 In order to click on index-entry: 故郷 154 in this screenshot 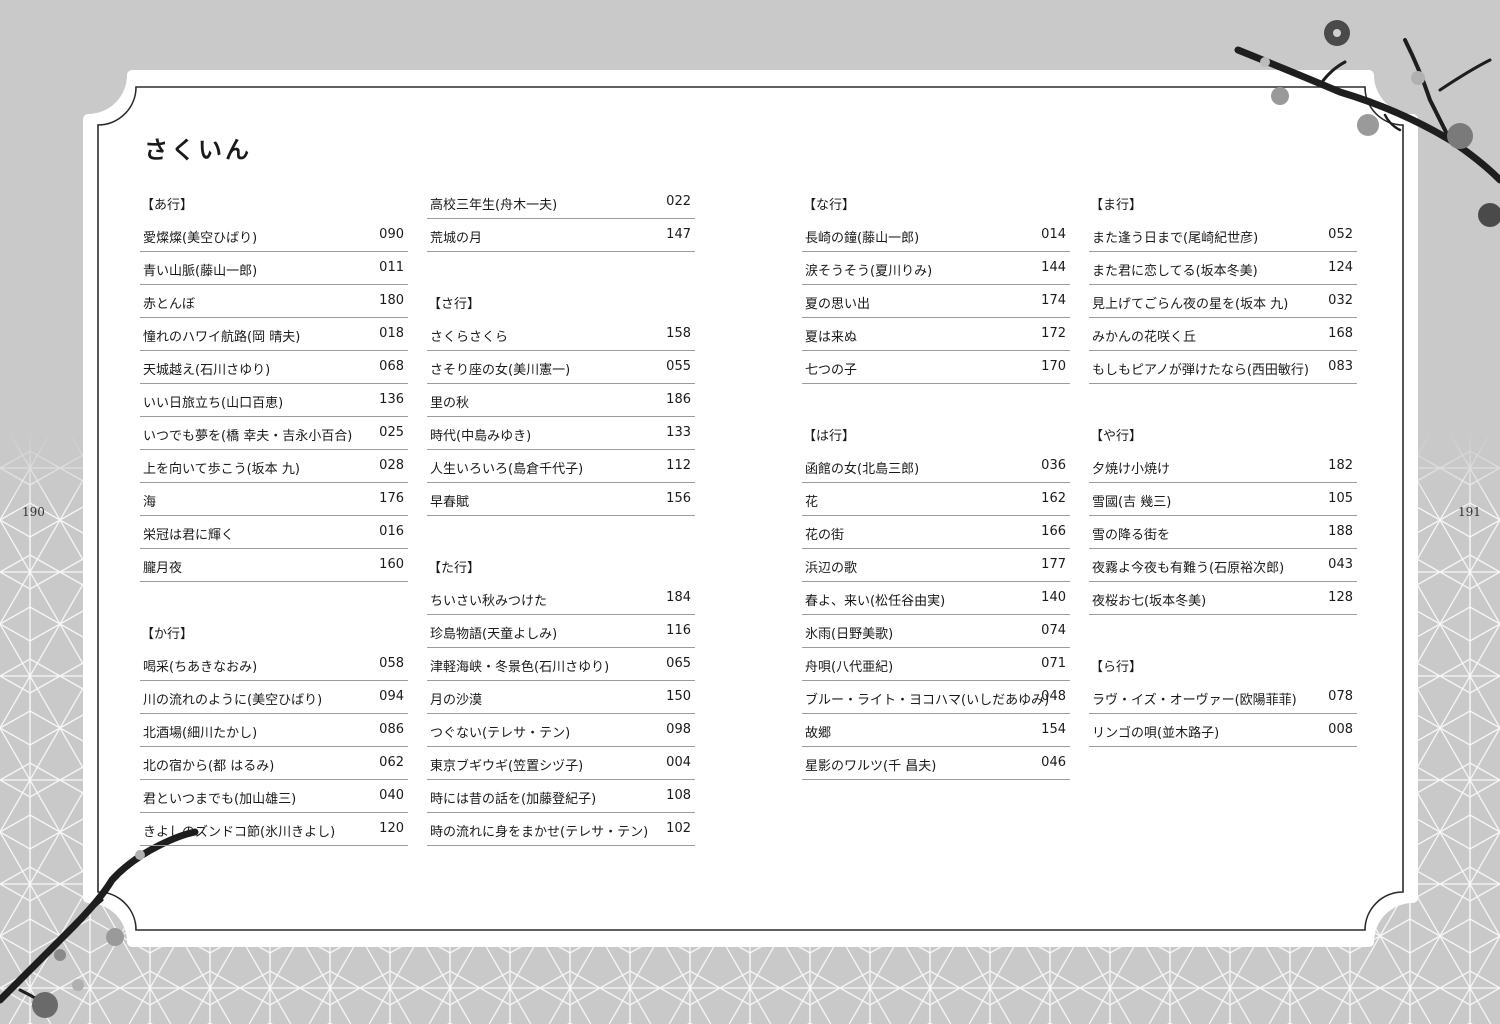, I will do `click(936, 730)`.